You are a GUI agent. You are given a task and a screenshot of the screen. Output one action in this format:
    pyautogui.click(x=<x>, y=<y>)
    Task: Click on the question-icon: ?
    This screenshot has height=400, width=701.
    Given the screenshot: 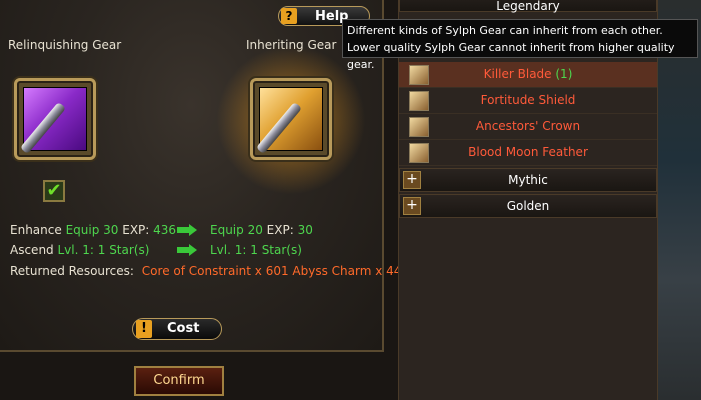 What is the action you would take?
    pyautogui.click(x=289, y=16)
    